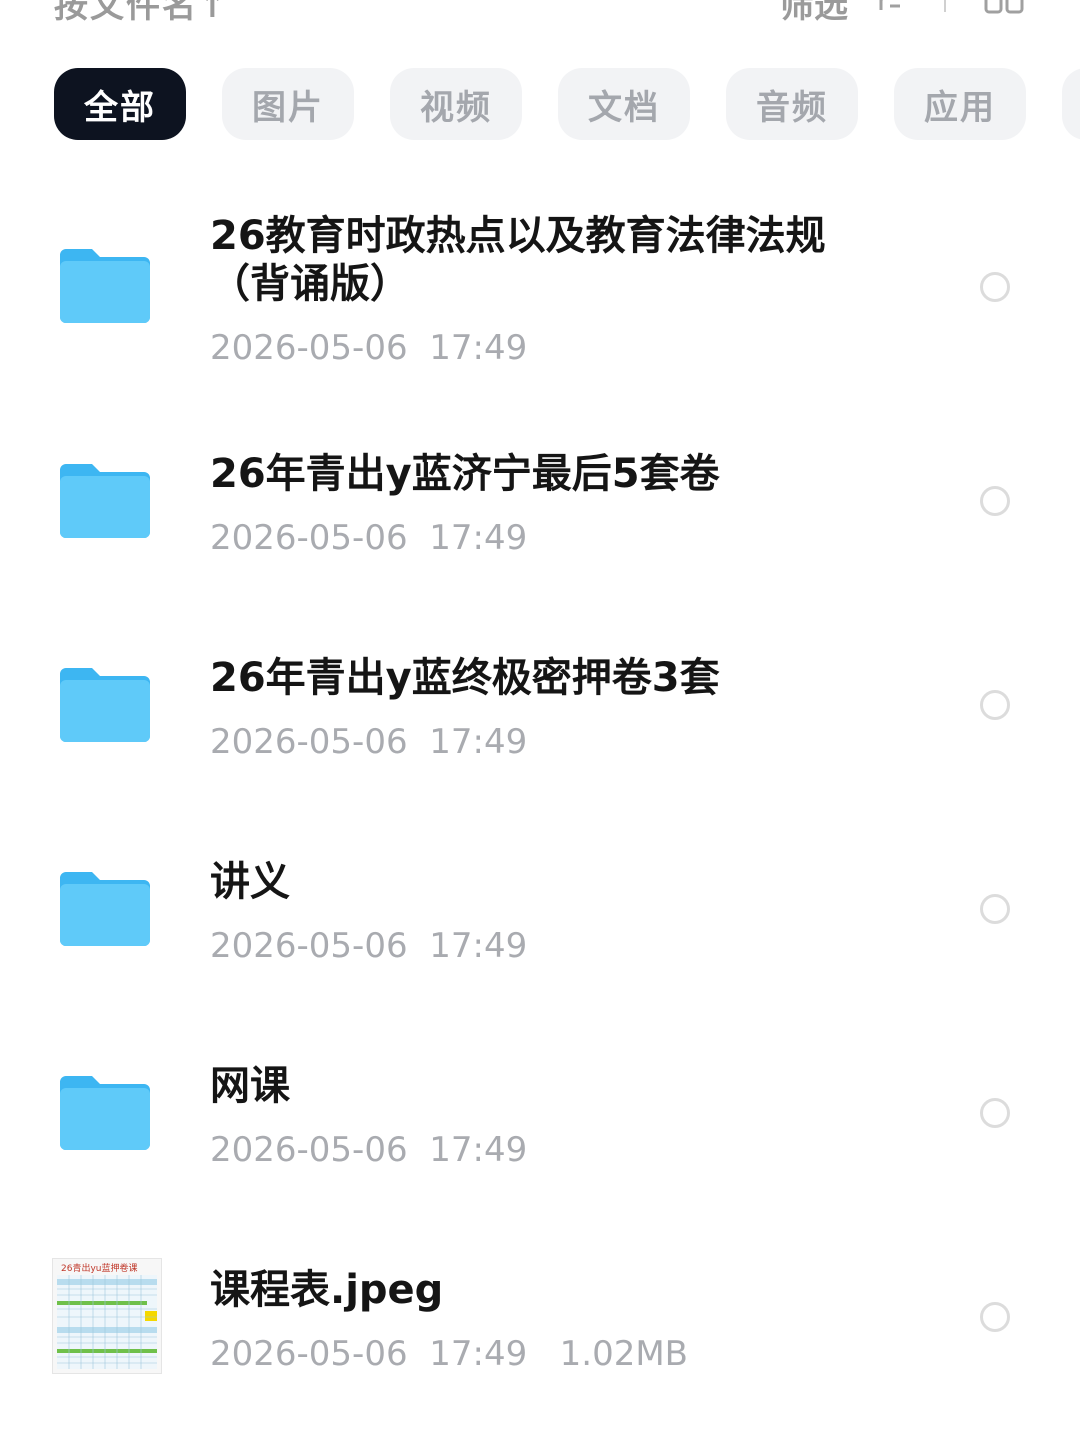  I want to click on file-list-item: 网课 2026-05-06 17:49, so click(540, 1117).